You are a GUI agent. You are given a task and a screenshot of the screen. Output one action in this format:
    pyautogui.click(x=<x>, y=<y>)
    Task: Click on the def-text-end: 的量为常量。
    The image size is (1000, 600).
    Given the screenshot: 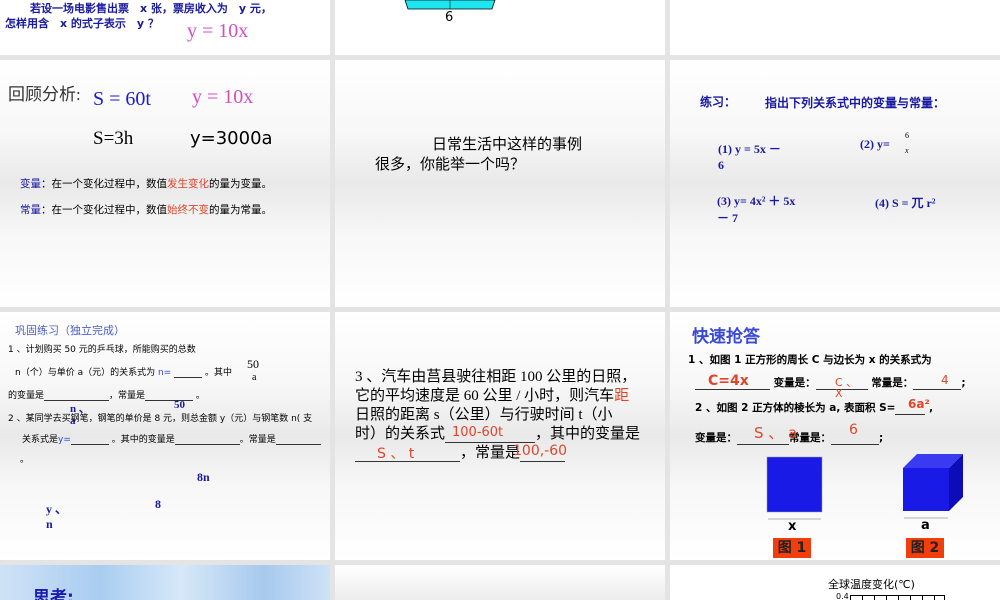 What is the action you would take?
    pyautogui.click(x=240, y=210)
    